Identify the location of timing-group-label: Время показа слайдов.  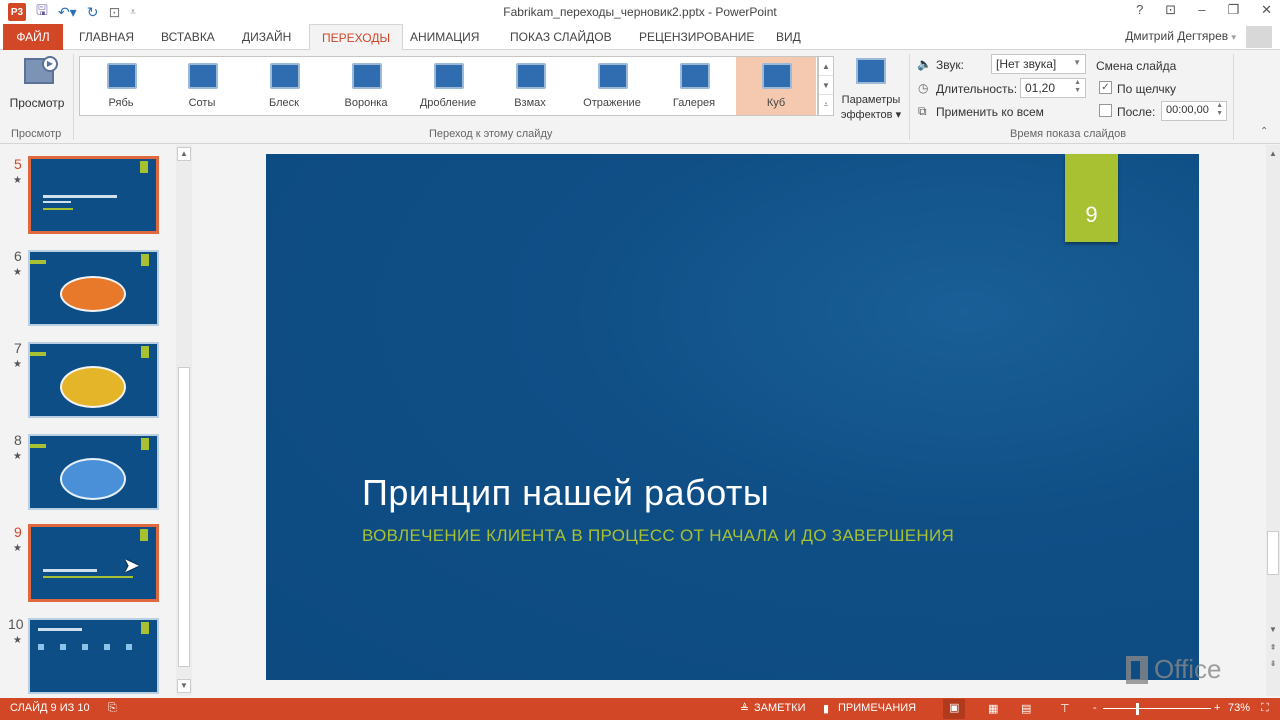
(1068, 134).